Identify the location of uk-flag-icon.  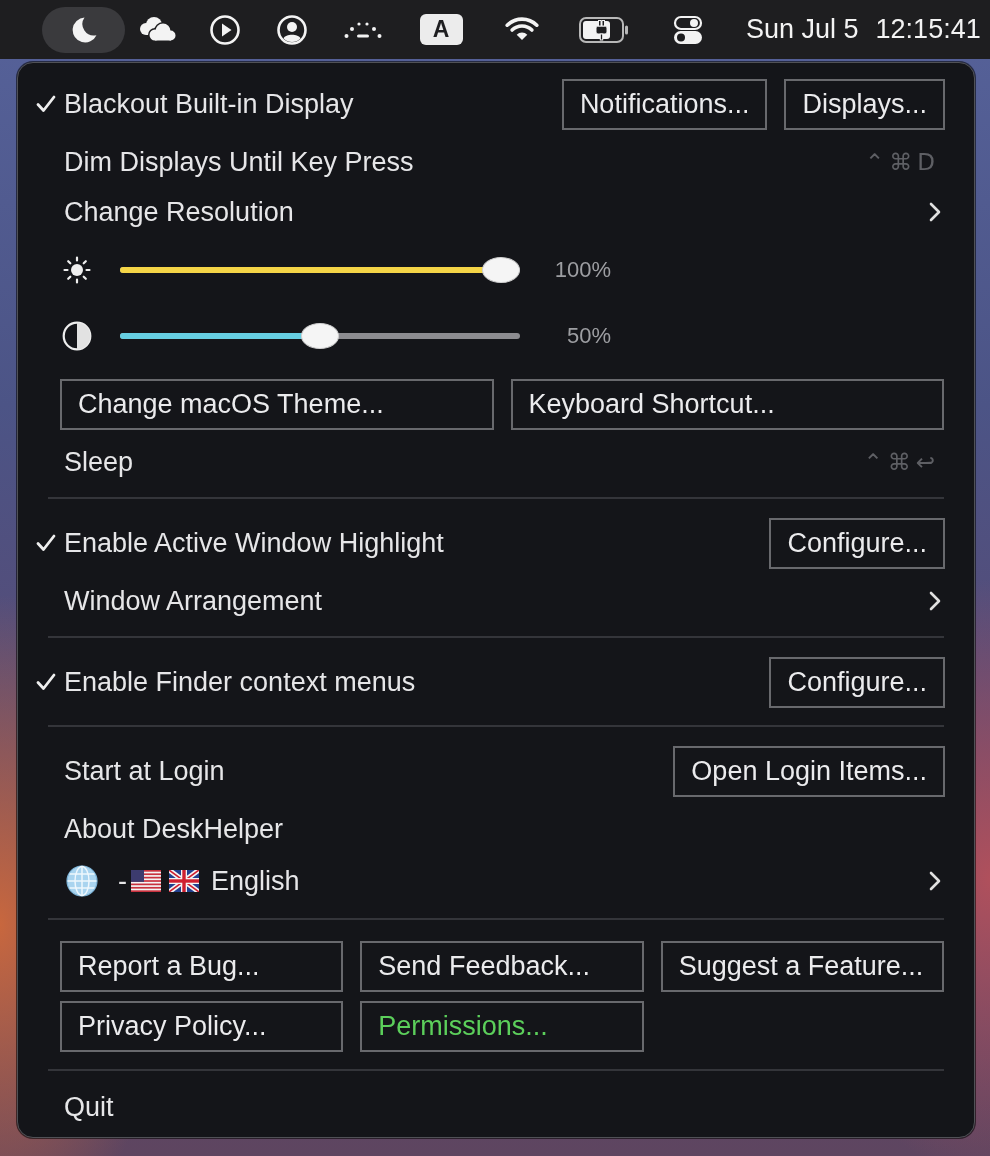
(184, 881).